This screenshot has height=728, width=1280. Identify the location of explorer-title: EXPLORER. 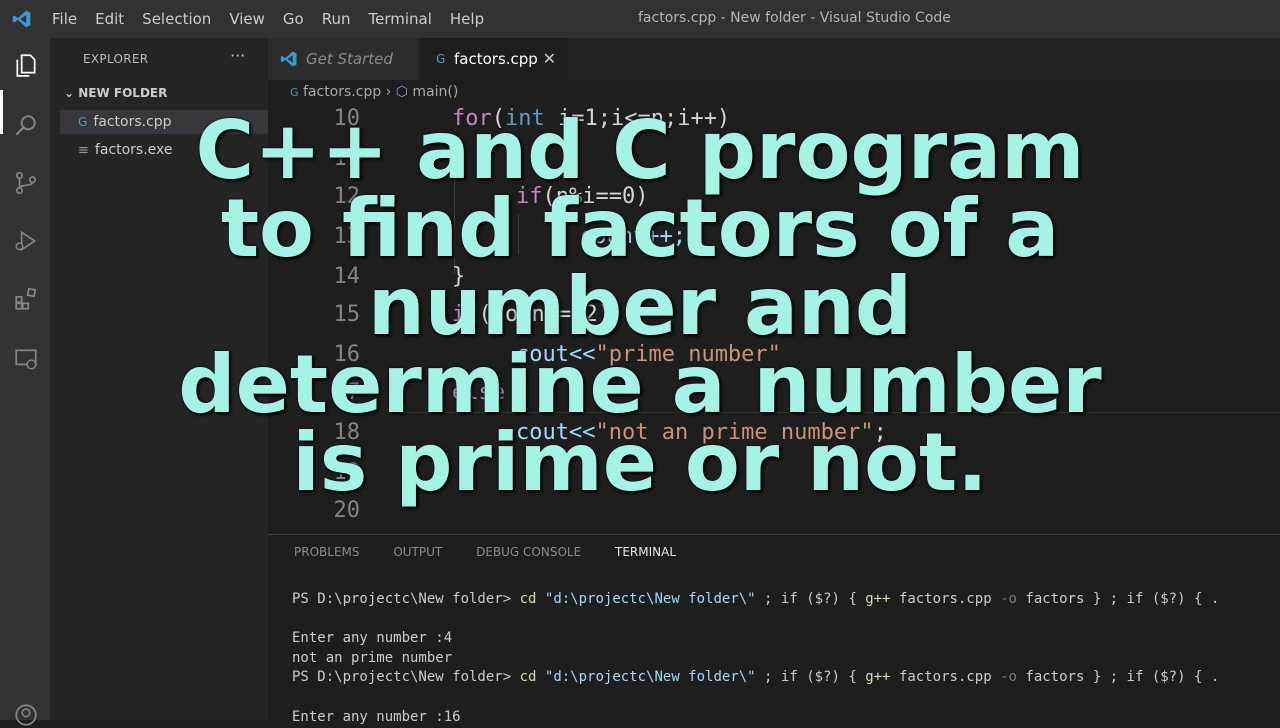
(116, 59).